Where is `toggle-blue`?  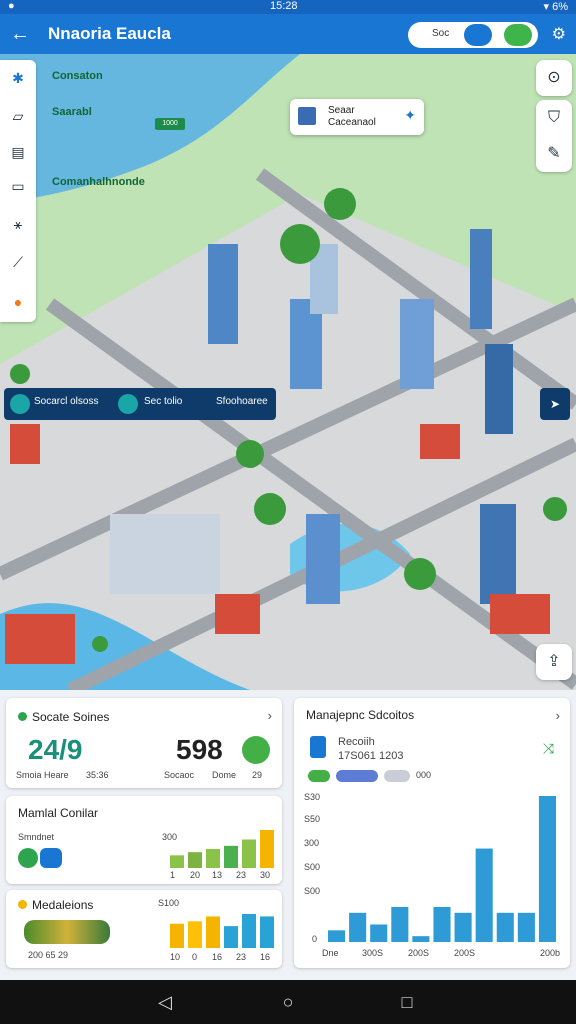 toggle-blue is located at coordinates (357, 776).